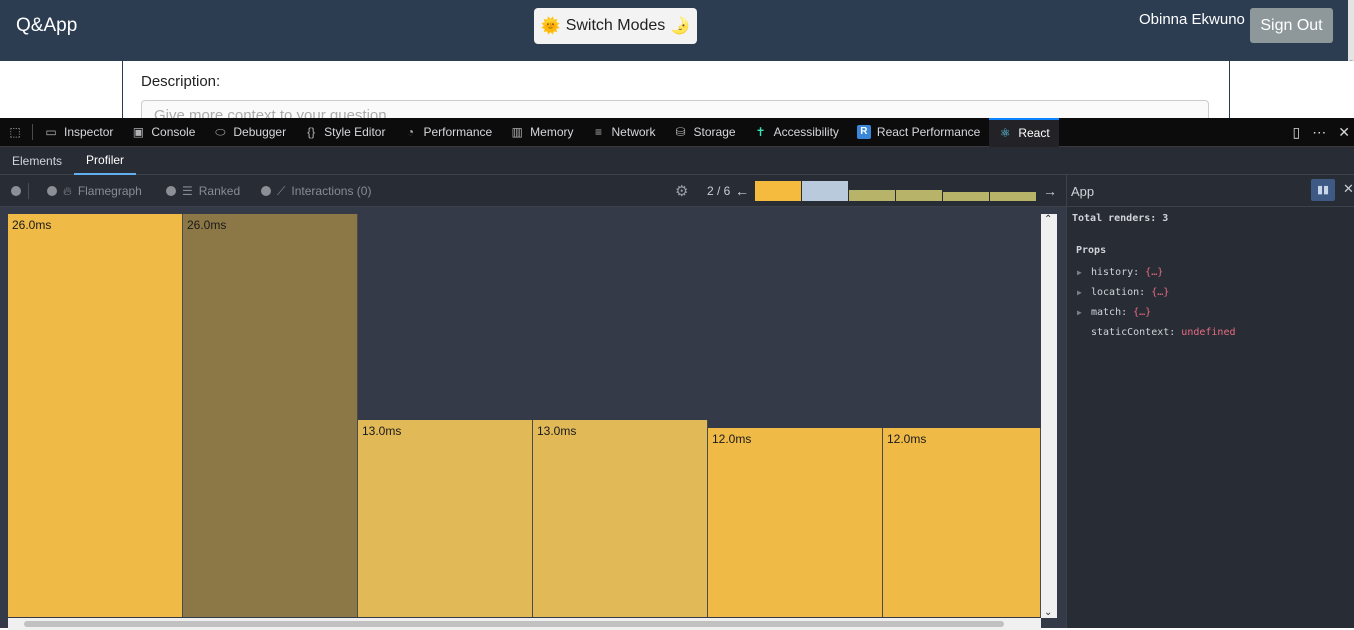  I want to click on react-performance-icon: R, so click(863, 132).